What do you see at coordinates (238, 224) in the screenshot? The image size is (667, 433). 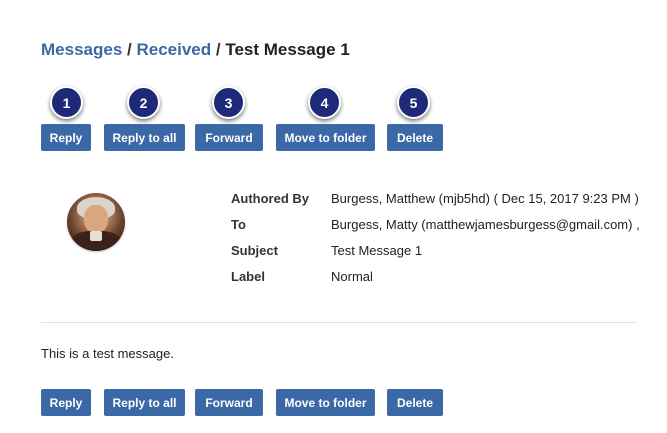 I see `to-label: To` at bounding box center [238, 224].